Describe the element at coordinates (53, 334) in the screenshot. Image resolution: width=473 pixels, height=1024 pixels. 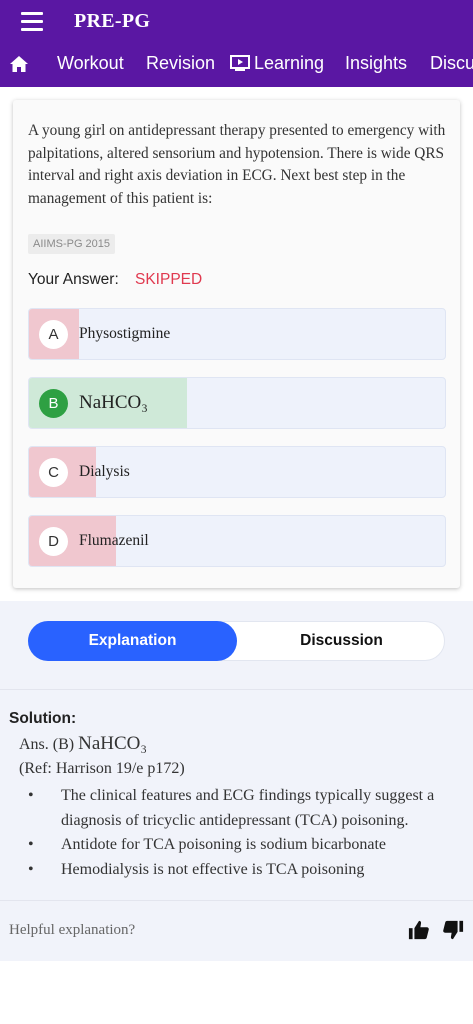
I see `option-a-letter: A` at that location.